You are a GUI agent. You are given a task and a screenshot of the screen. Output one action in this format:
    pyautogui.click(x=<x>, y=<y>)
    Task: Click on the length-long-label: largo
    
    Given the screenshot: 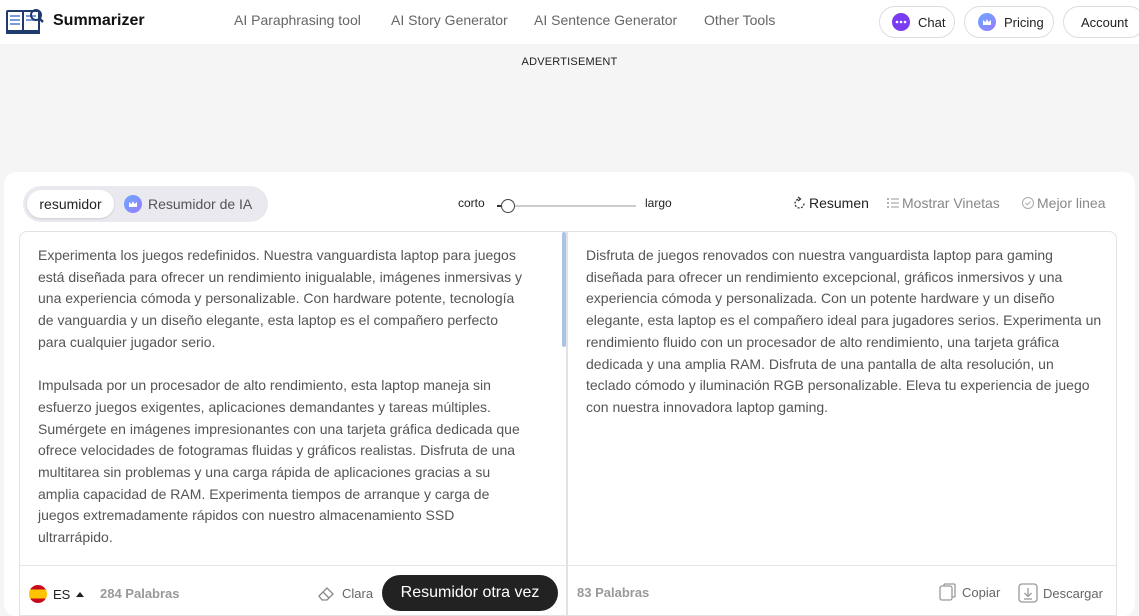 What is the action you would take?
    pyautogui.click(x=658, y=203)
    